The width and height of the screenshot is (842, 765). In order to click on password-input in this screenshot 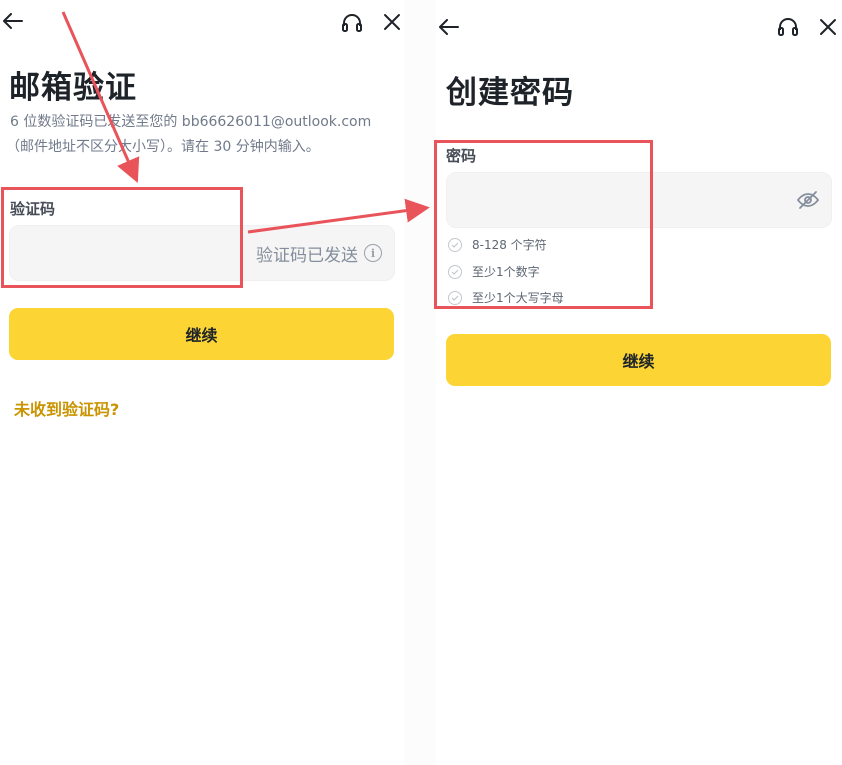, I will do `click(639, 200)`.